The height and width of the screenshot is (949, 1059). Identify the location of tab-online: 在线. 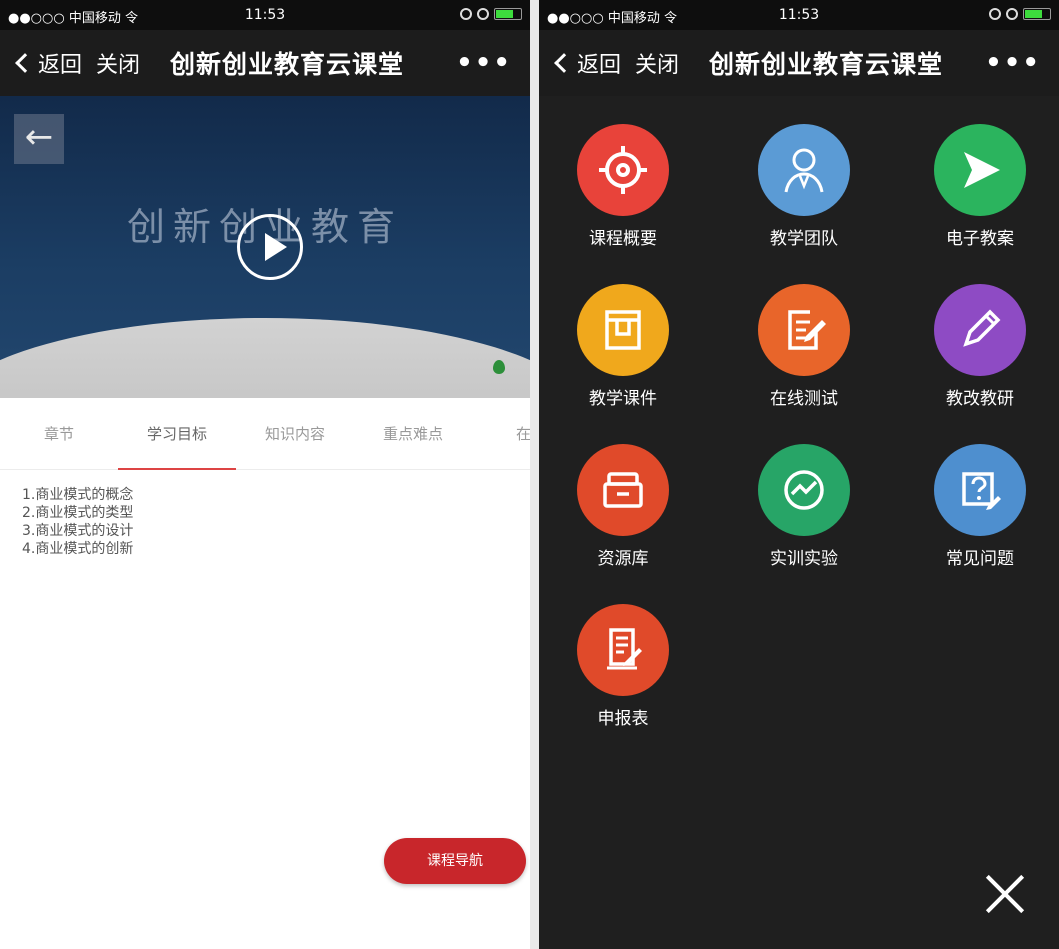
(501, 434).